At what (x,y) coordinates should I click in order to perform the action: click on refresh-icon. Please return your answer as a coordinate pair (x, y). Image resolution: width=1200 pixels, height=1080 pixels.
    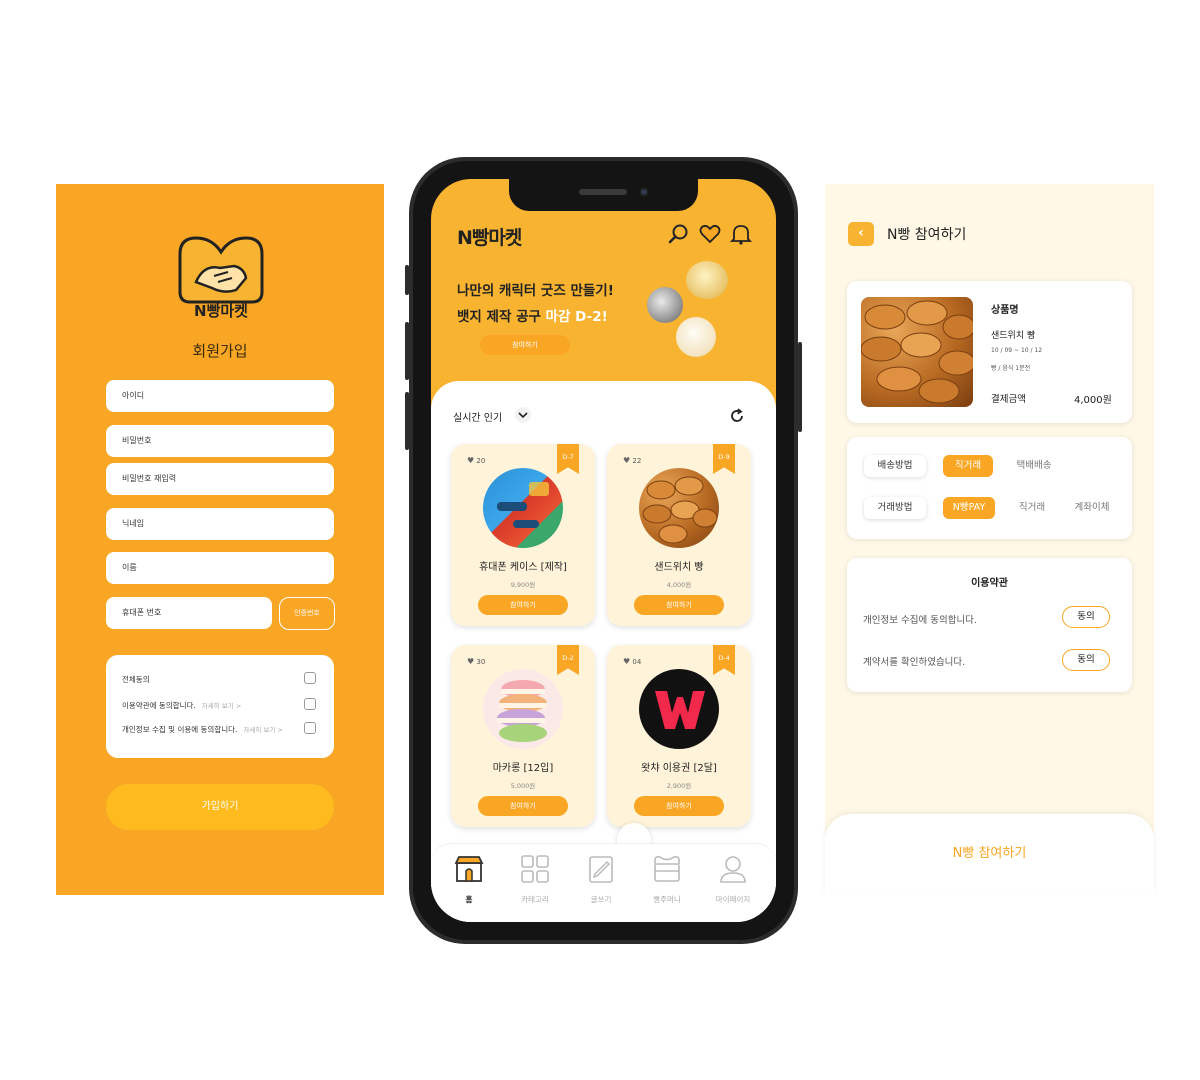
    Looking at the image, I should click on (737, 416).